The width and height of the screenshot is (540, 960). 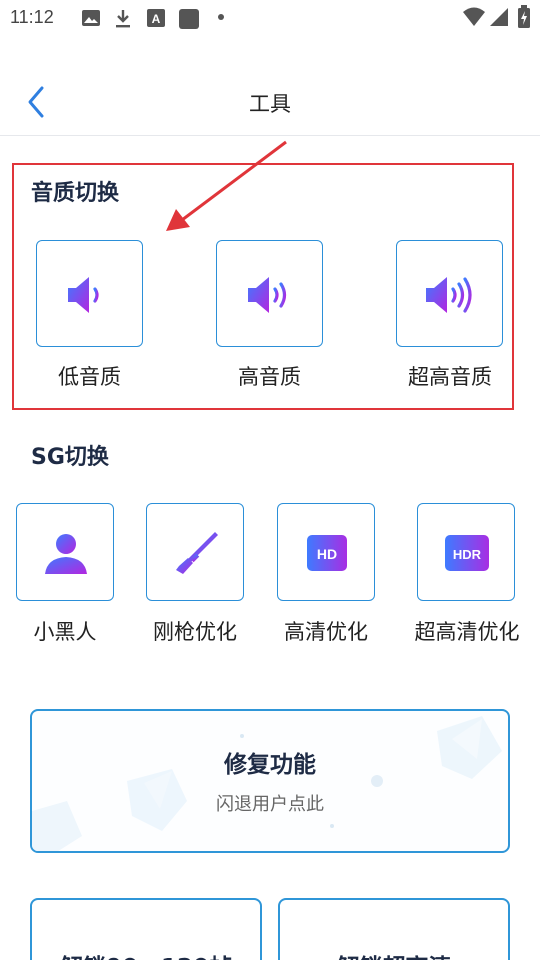 I want to click on hd-icon: HD, so click(x=327, y=553).